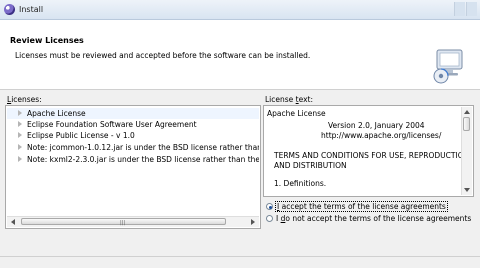 The height and width of the screenshot is (268, 480). Describe the element at coordinates (467, 112) in the screenshot. I see `scroll-up-arrow-icon` at that location.